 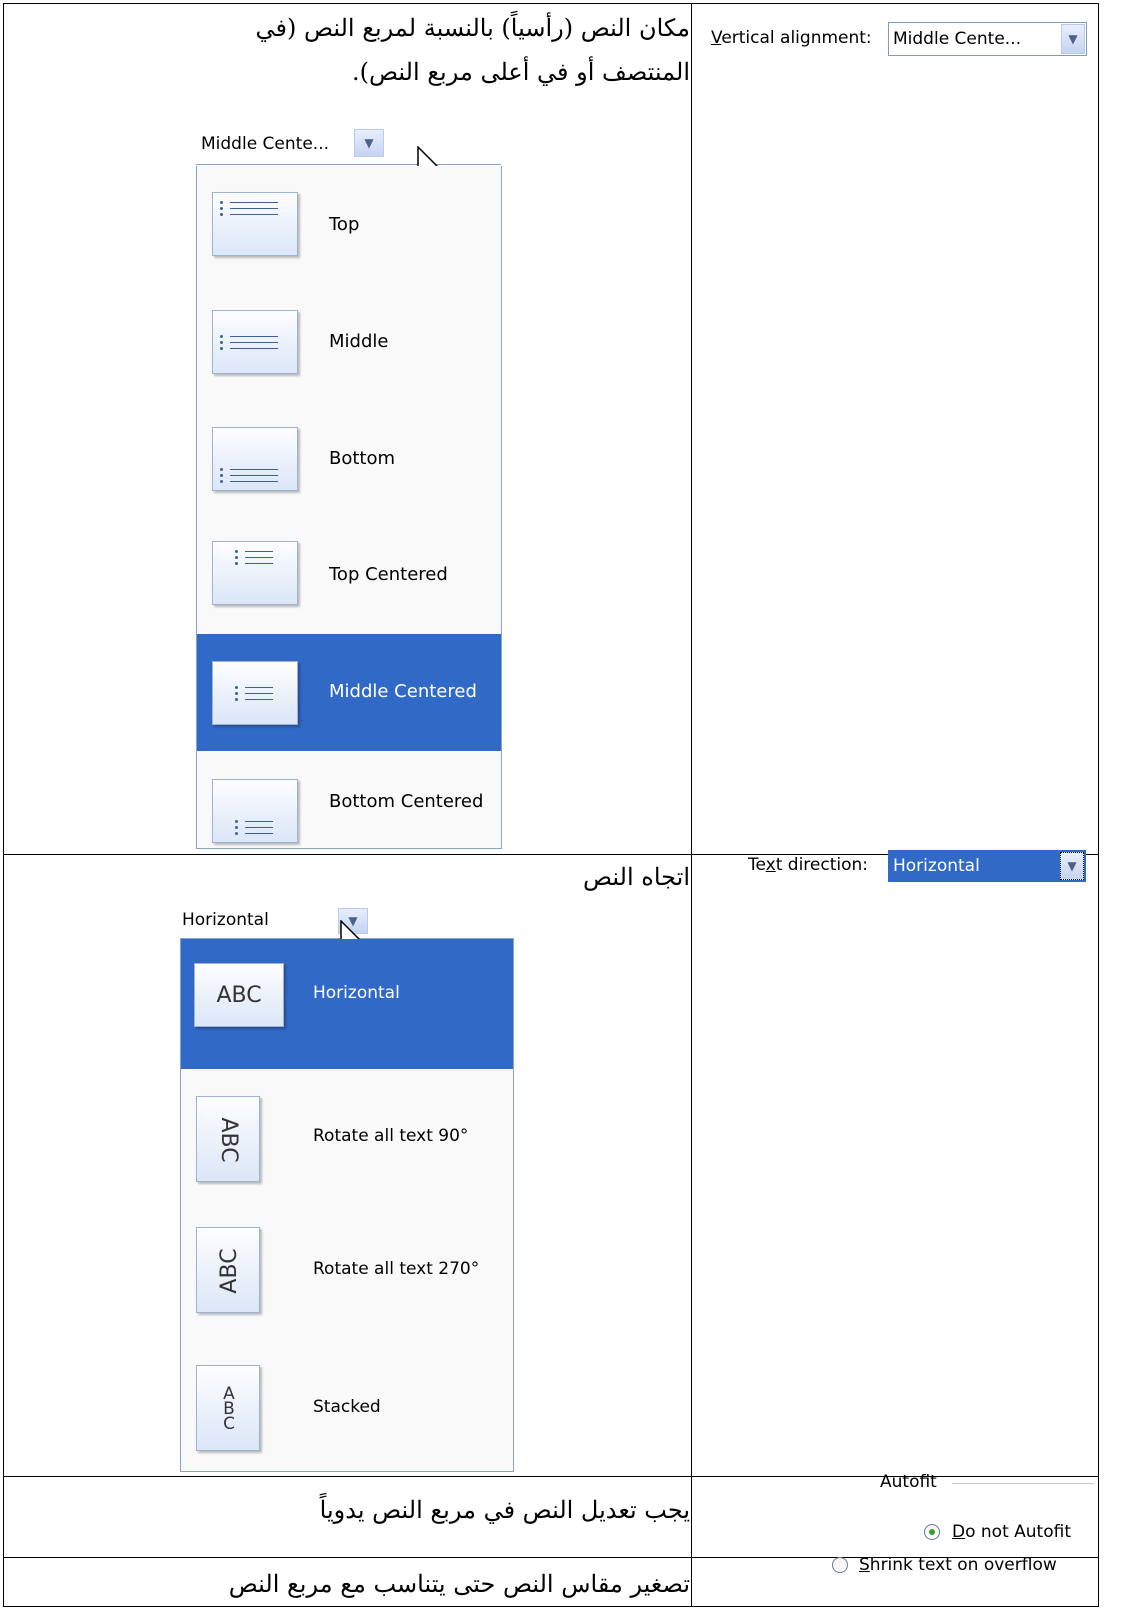 I want to click on combo-underline, so click(x=348, y=164).